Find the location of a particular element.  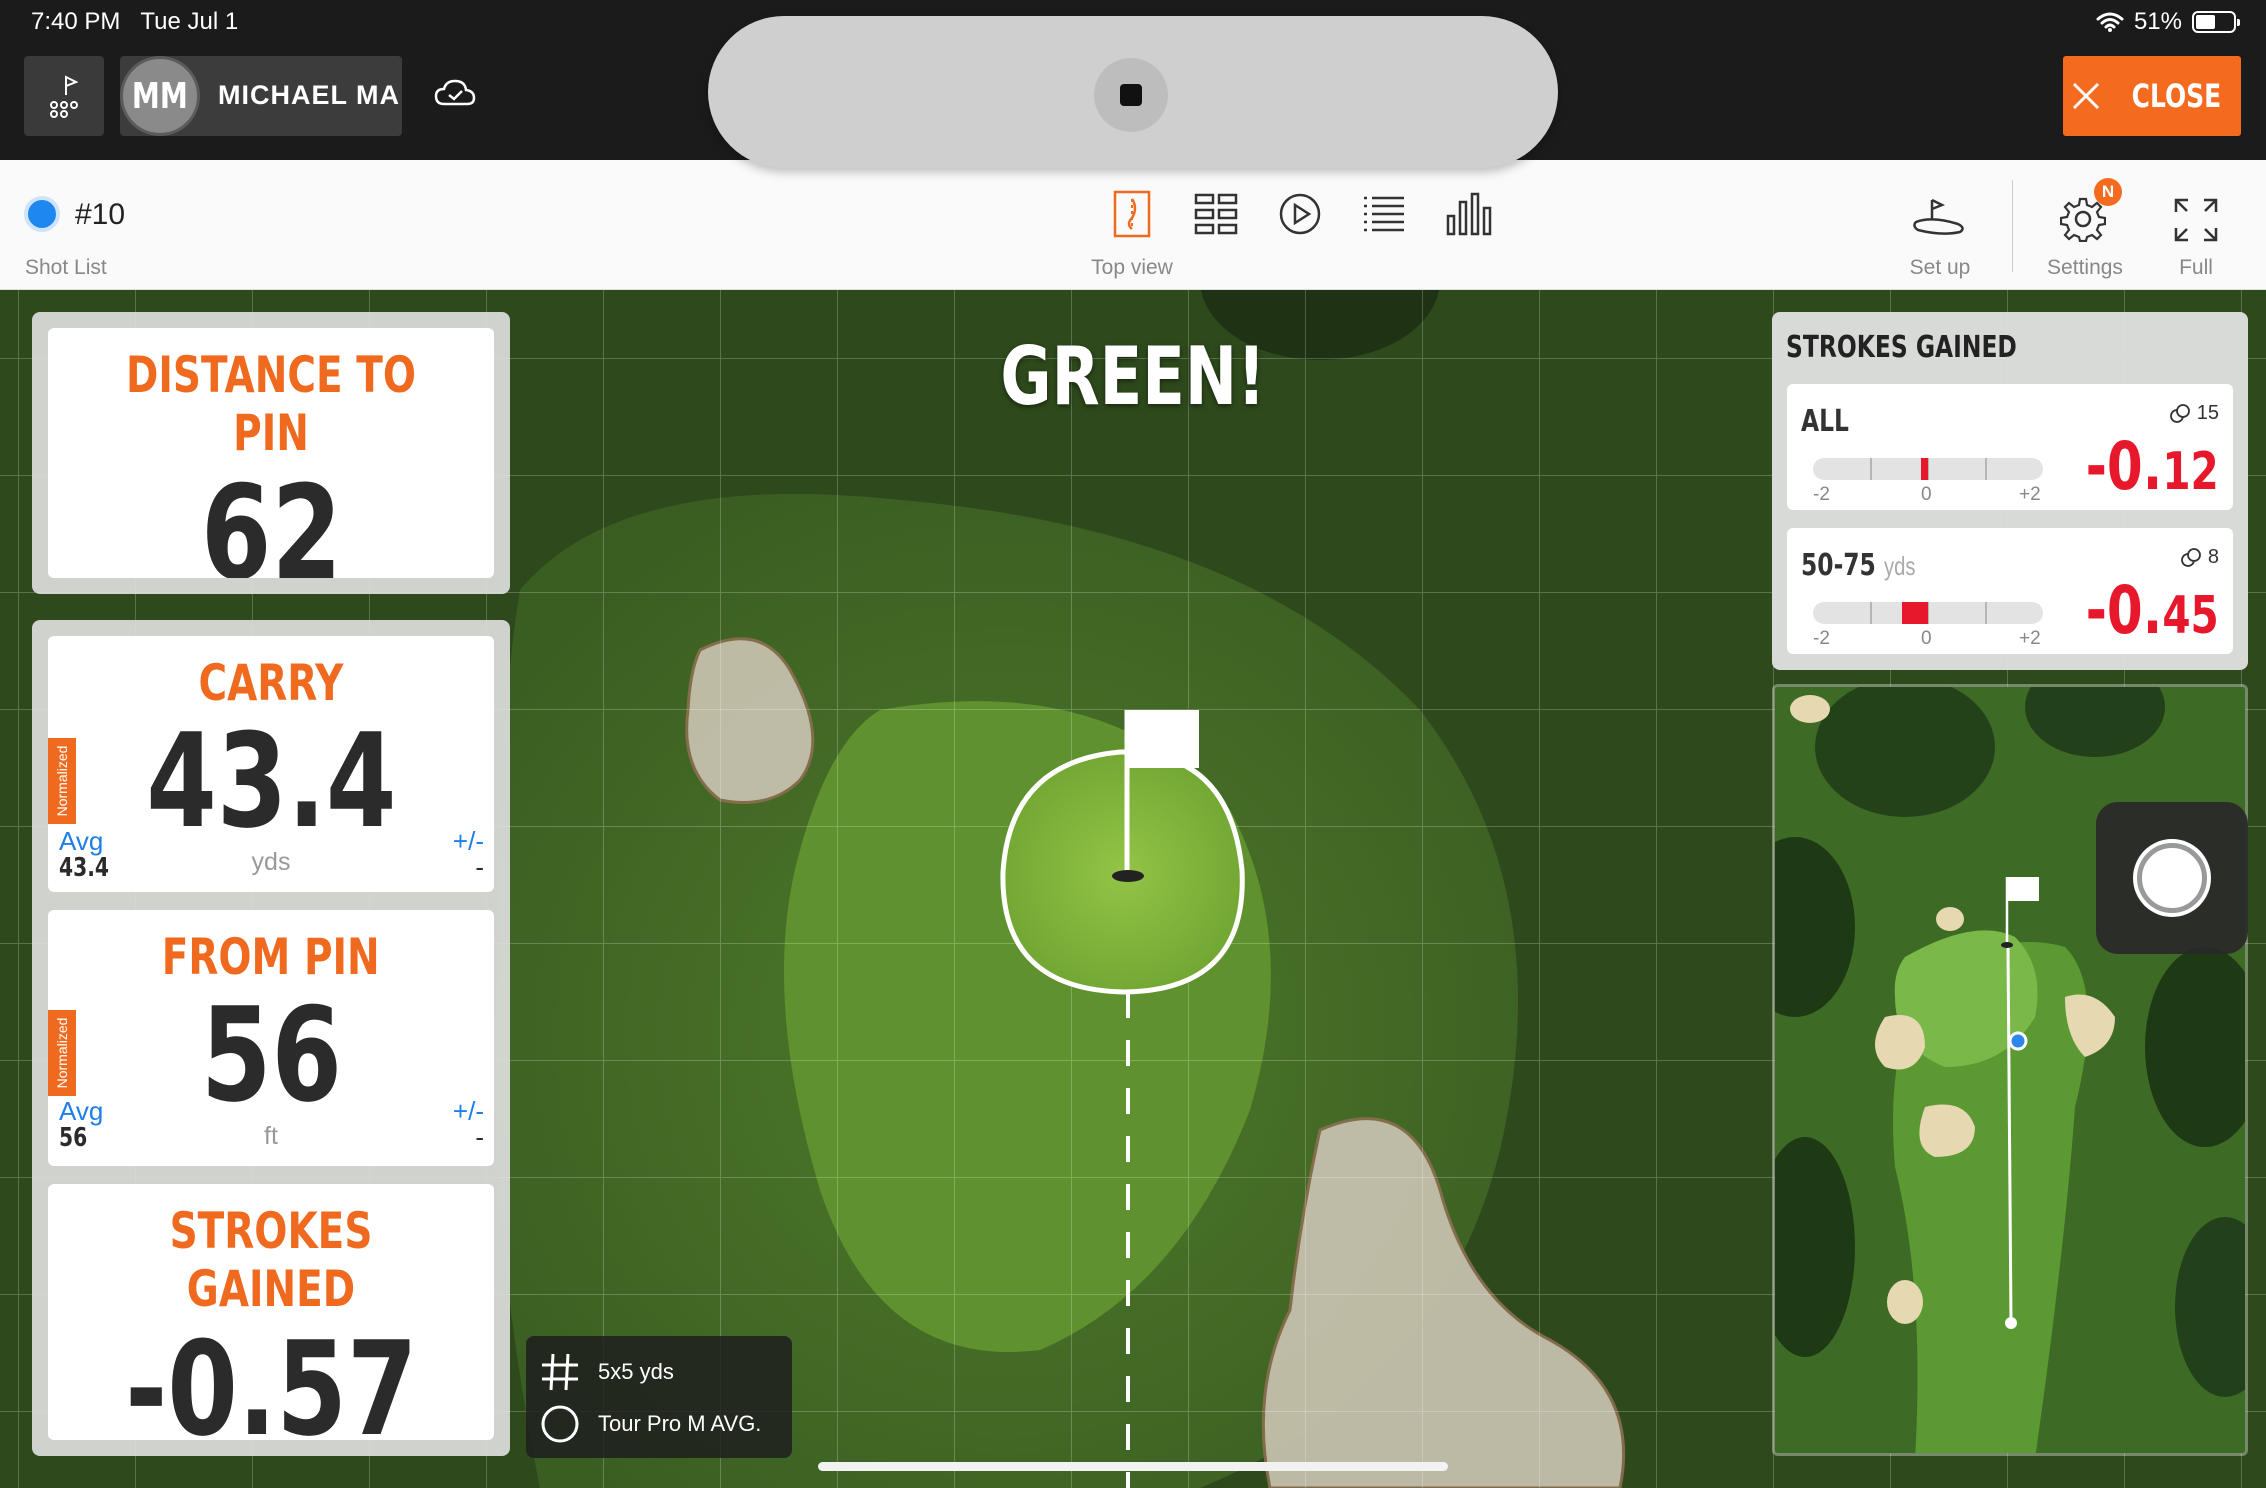

avatar: MM is located at coordinates (160, 96).